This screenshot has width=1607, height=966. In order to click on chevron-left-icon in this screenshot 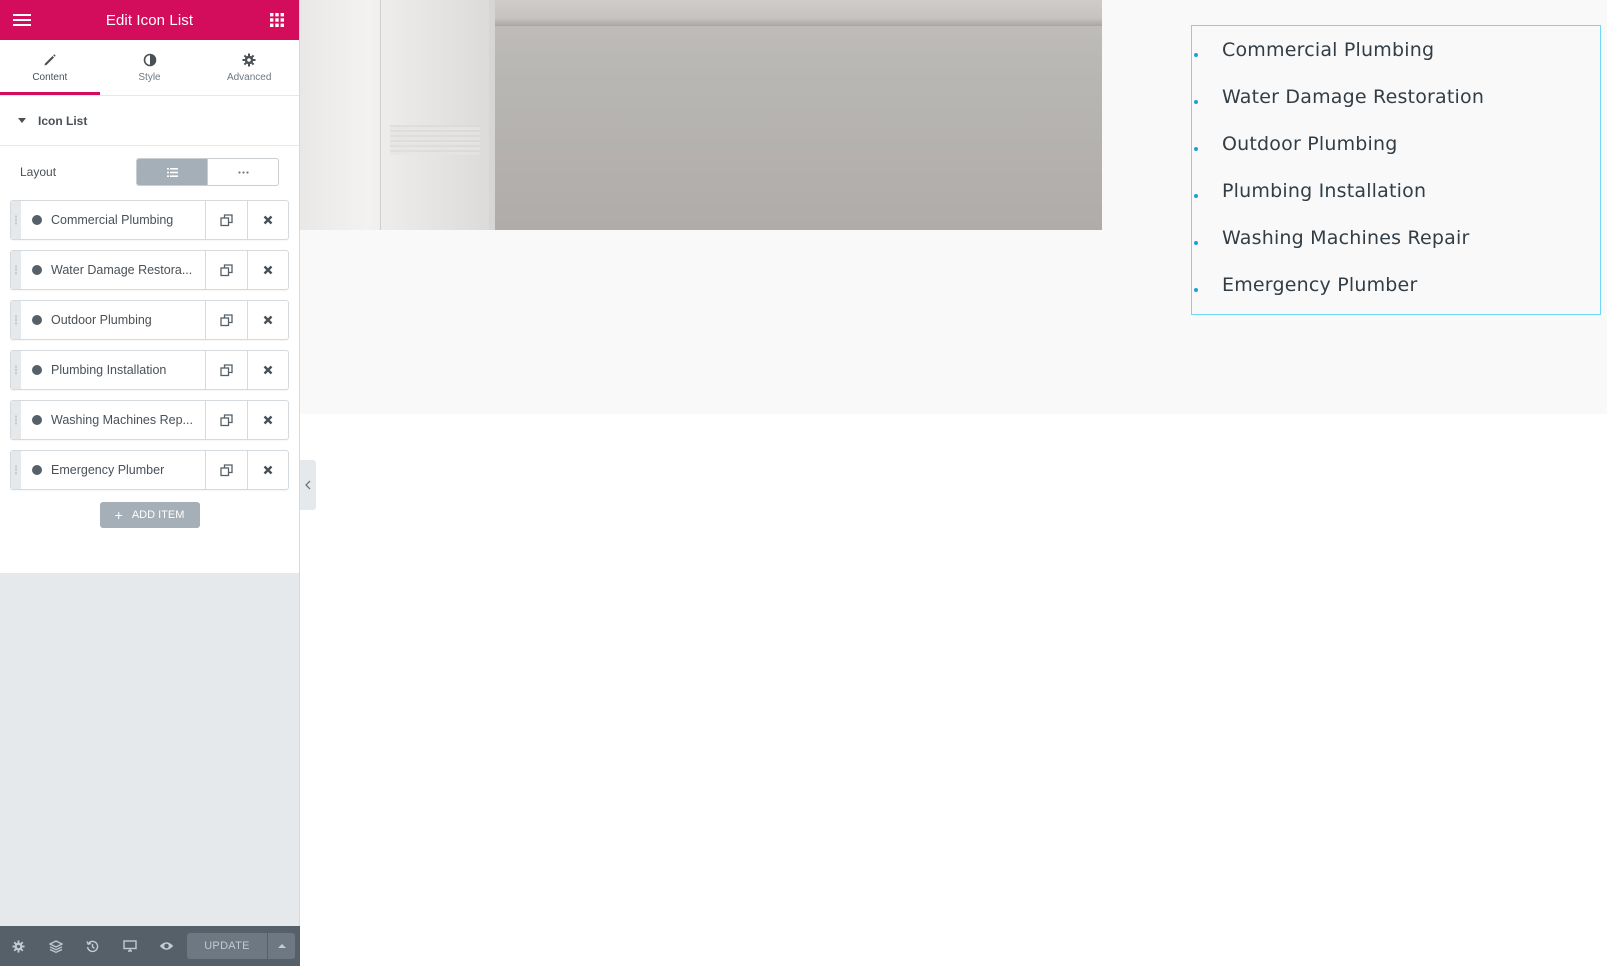, I will do `click(308, 485)`.